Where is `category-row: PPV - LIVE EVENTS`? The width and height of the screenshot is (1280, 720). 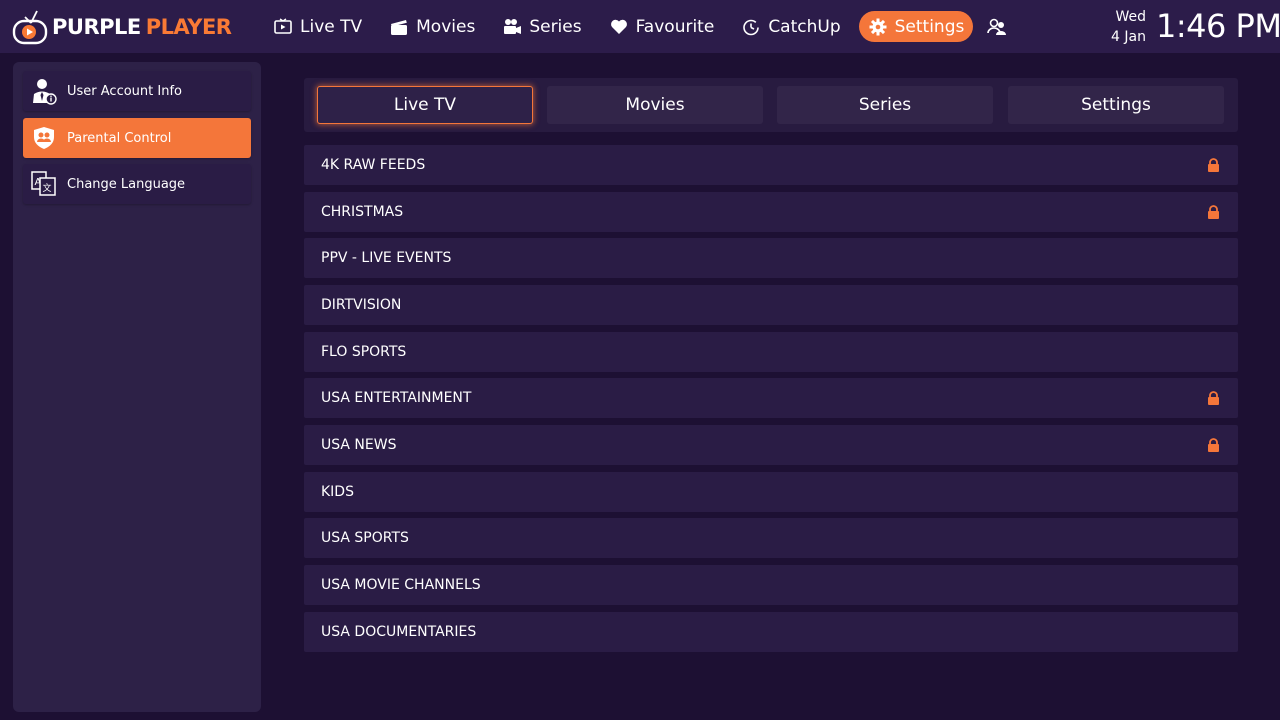 category-row: PPV - LIVE EVENTS is located at coordinates (771, 258).